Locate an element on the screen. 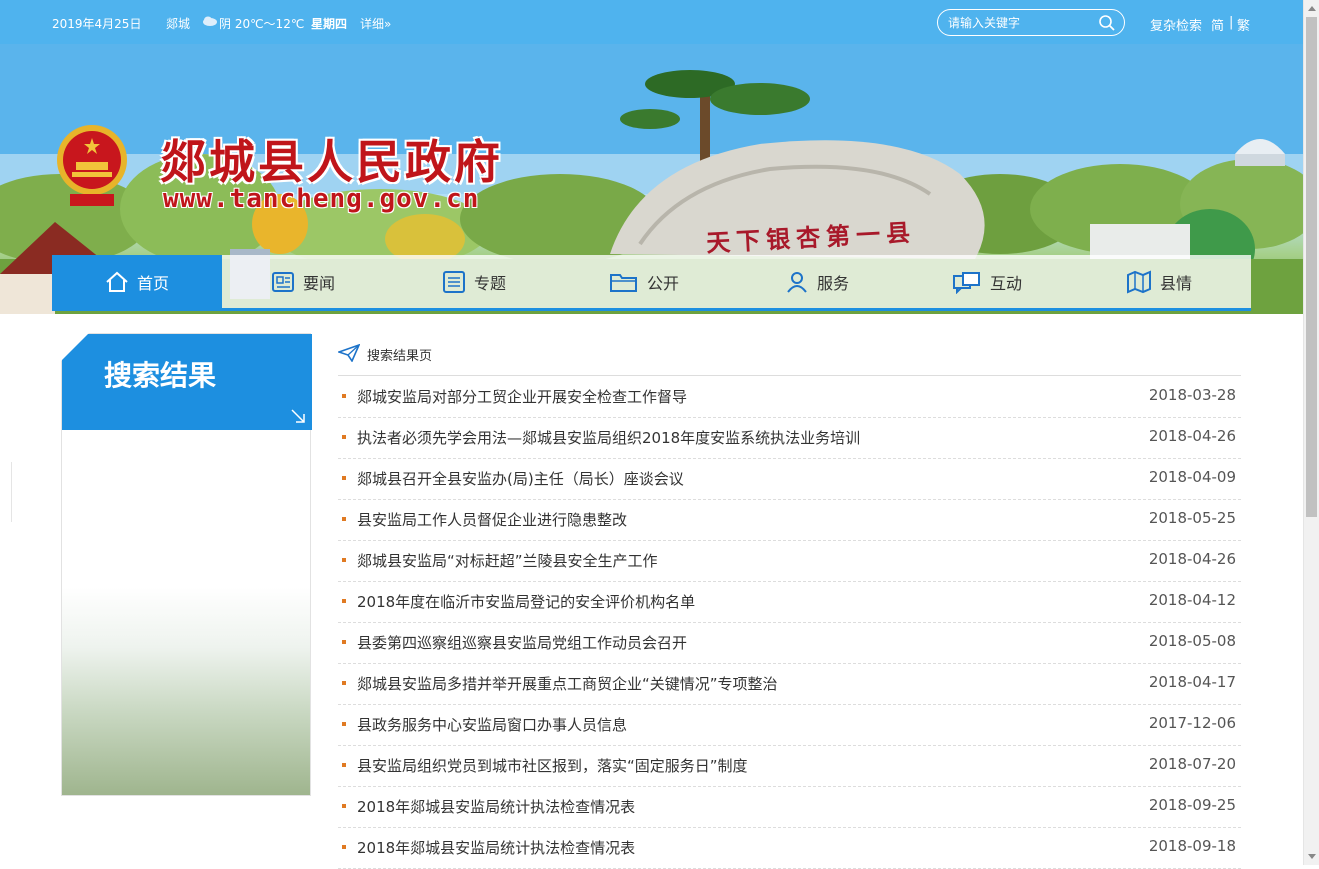 Image resolution: width=1319 pixels, height=869 pixels. breadcrumb: 搜索结果页 is located at coordinates (789, 357).